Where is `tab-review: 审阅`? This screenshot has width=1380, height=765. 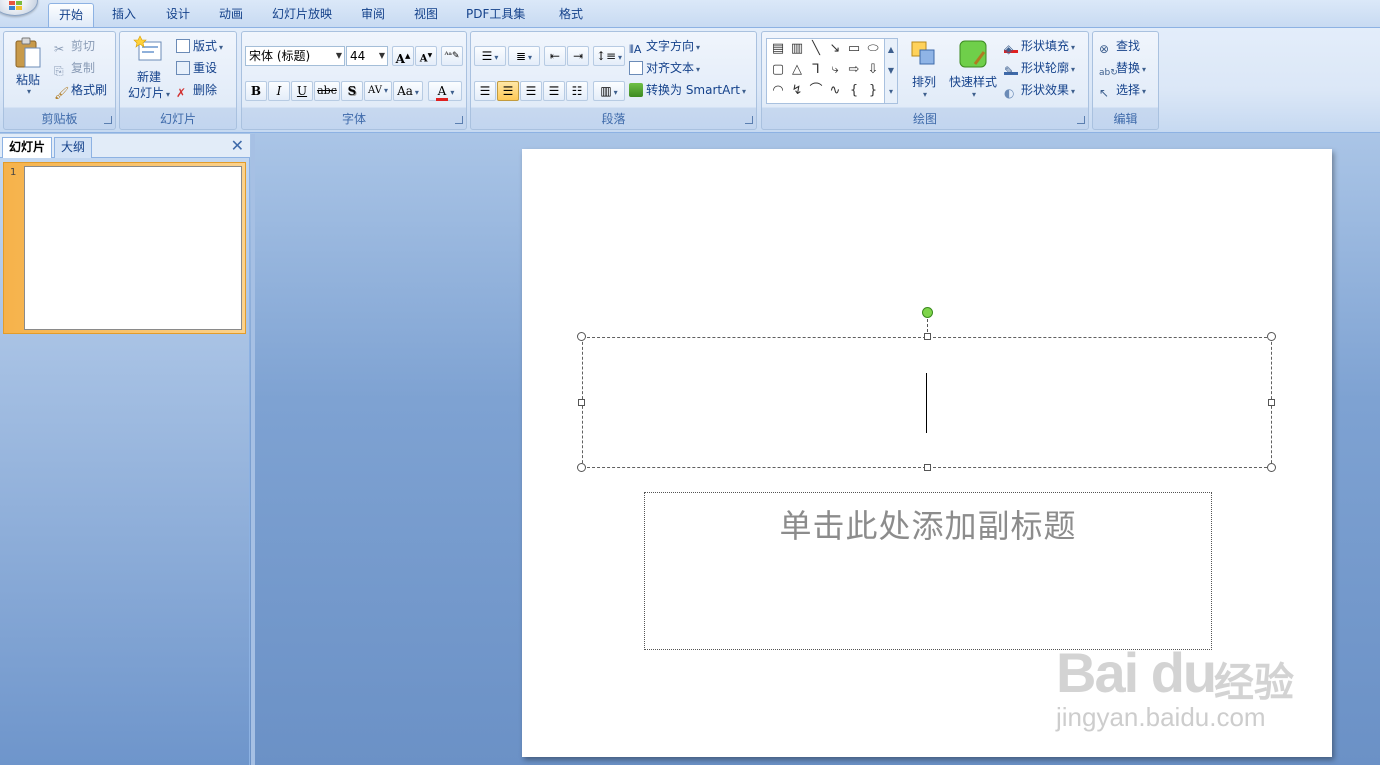
tab-review: 审阅 is located at coordinates (373, 15).